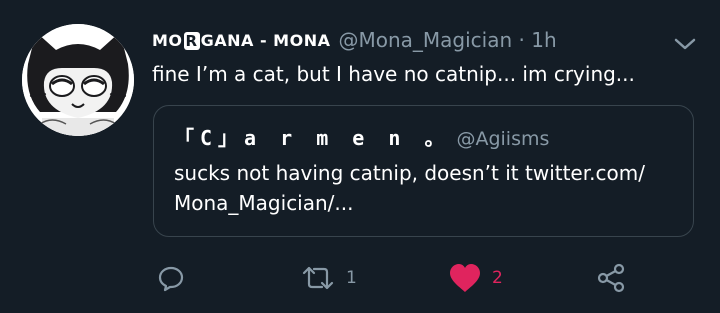 The height and width of the screenshot is (313, 720). I want to click on like-count: 2, so click(497, 278).